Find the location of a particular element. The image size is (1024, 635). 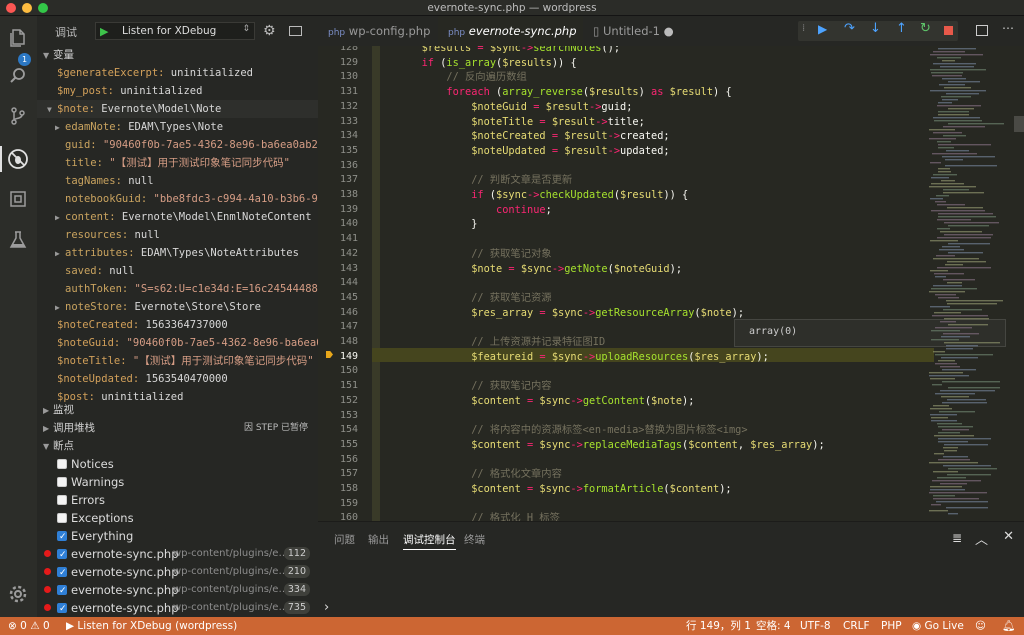

continue-icon: ▶ is located at coordinates (822, 29).